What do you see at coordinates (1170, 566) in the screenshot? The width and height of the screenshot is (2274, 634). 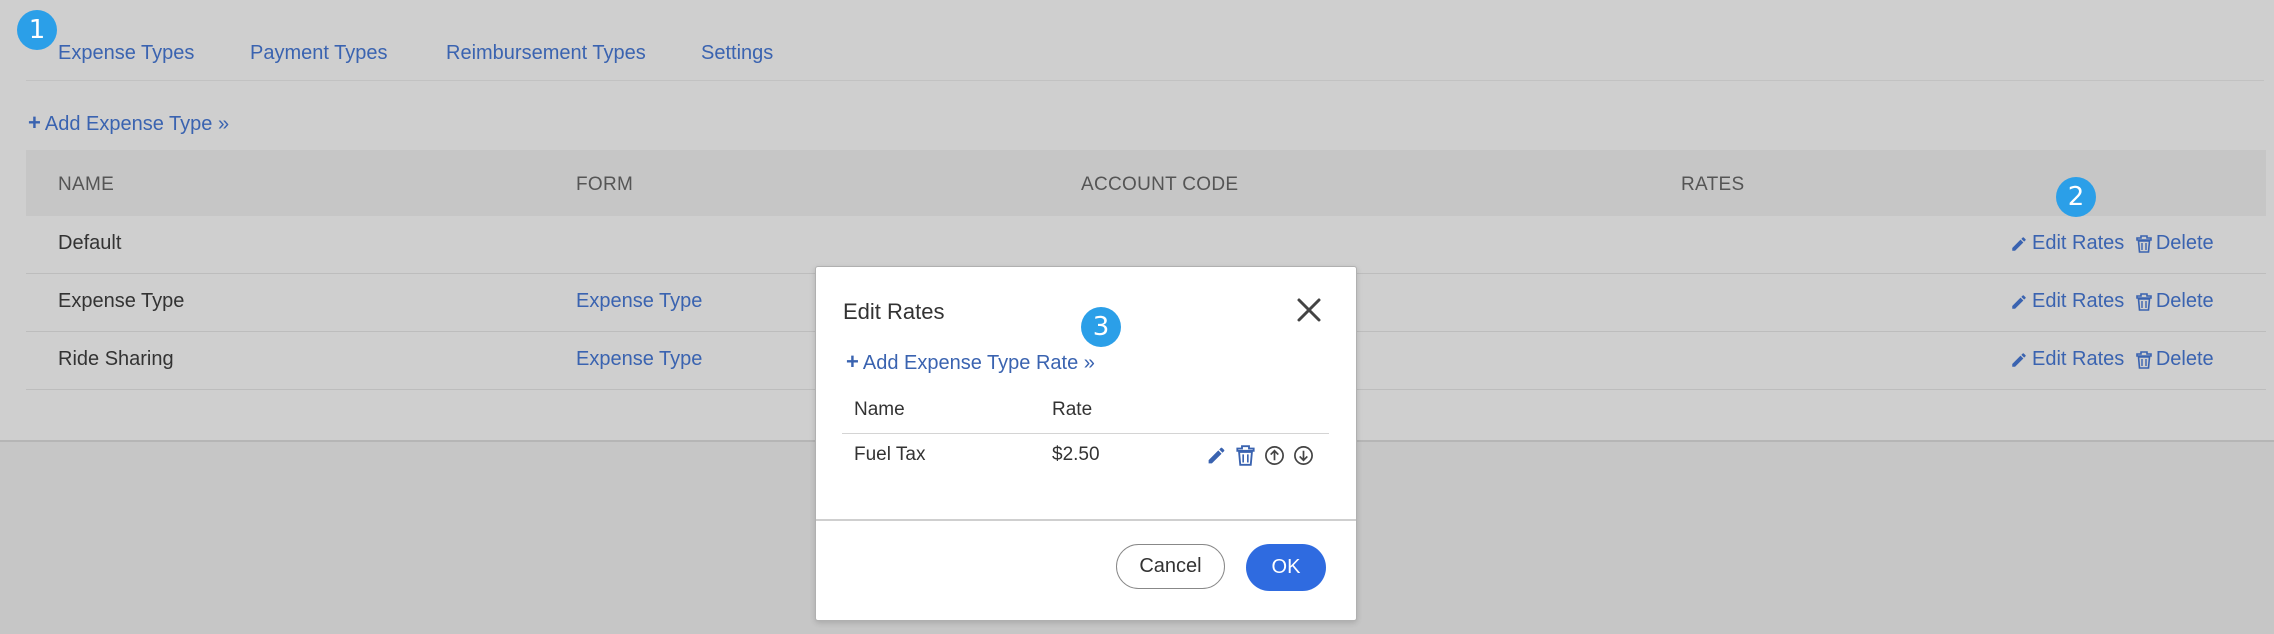 I see `cancel-button: Cancel` at bounding box center [1170, 566].